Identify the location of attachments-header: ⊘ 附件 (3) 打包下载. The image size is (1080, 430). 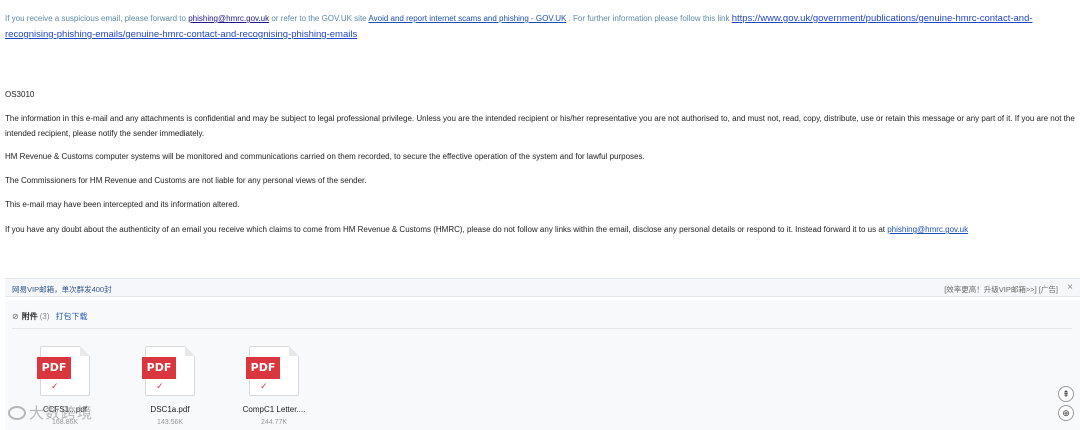
(49, 316).